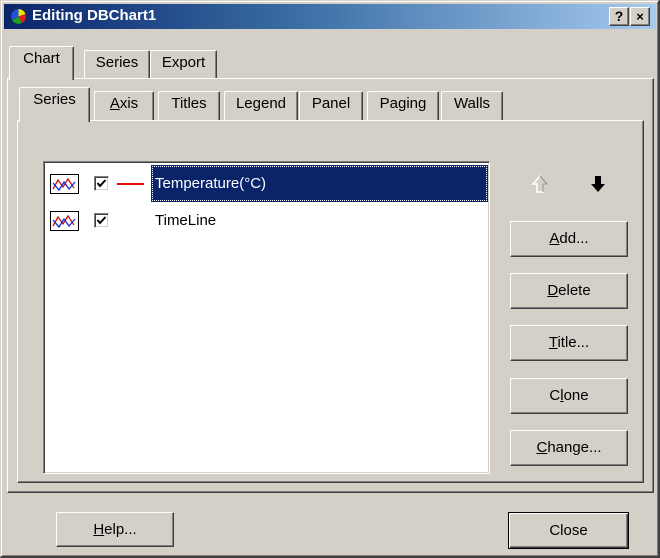 This screenshot has height=558, width=660. Describe the element at coordinates (319, 183) in the screenshot. I see `series-name: Temperature(°C)` at that location.